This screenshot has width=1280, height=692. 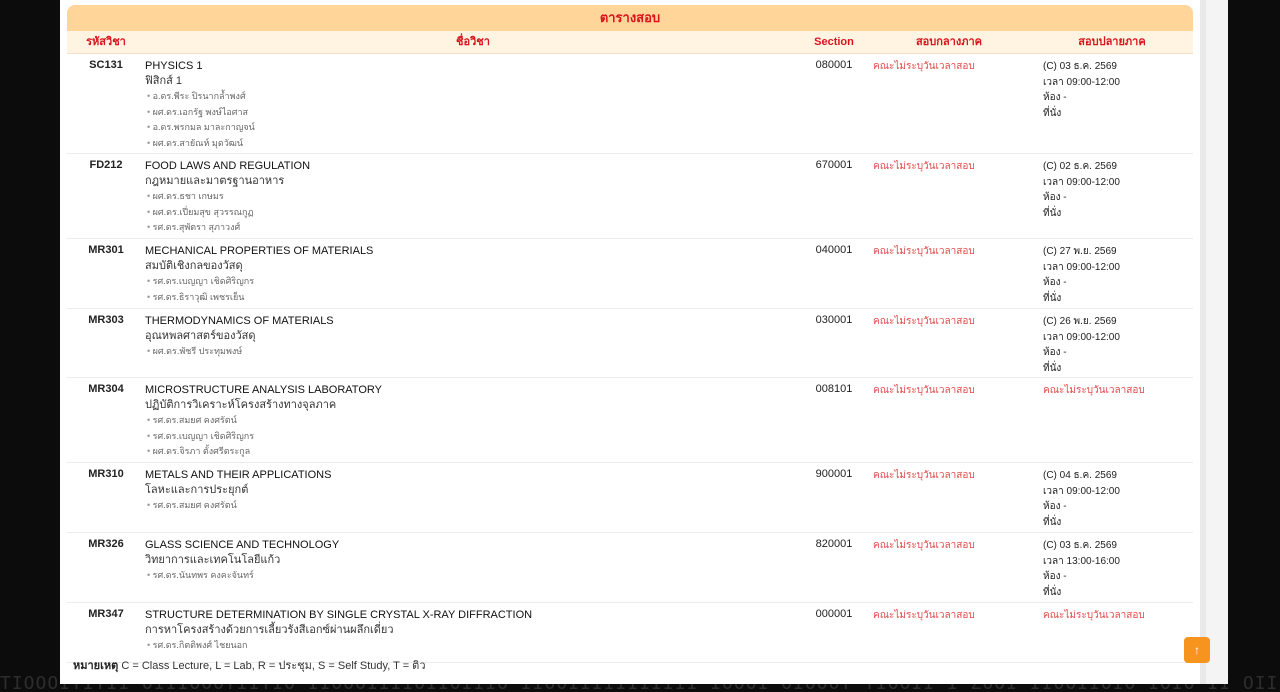 I want to click on final-exam-line: (C) 26 พ.ย. 2569, so click(x=1080, y=321).